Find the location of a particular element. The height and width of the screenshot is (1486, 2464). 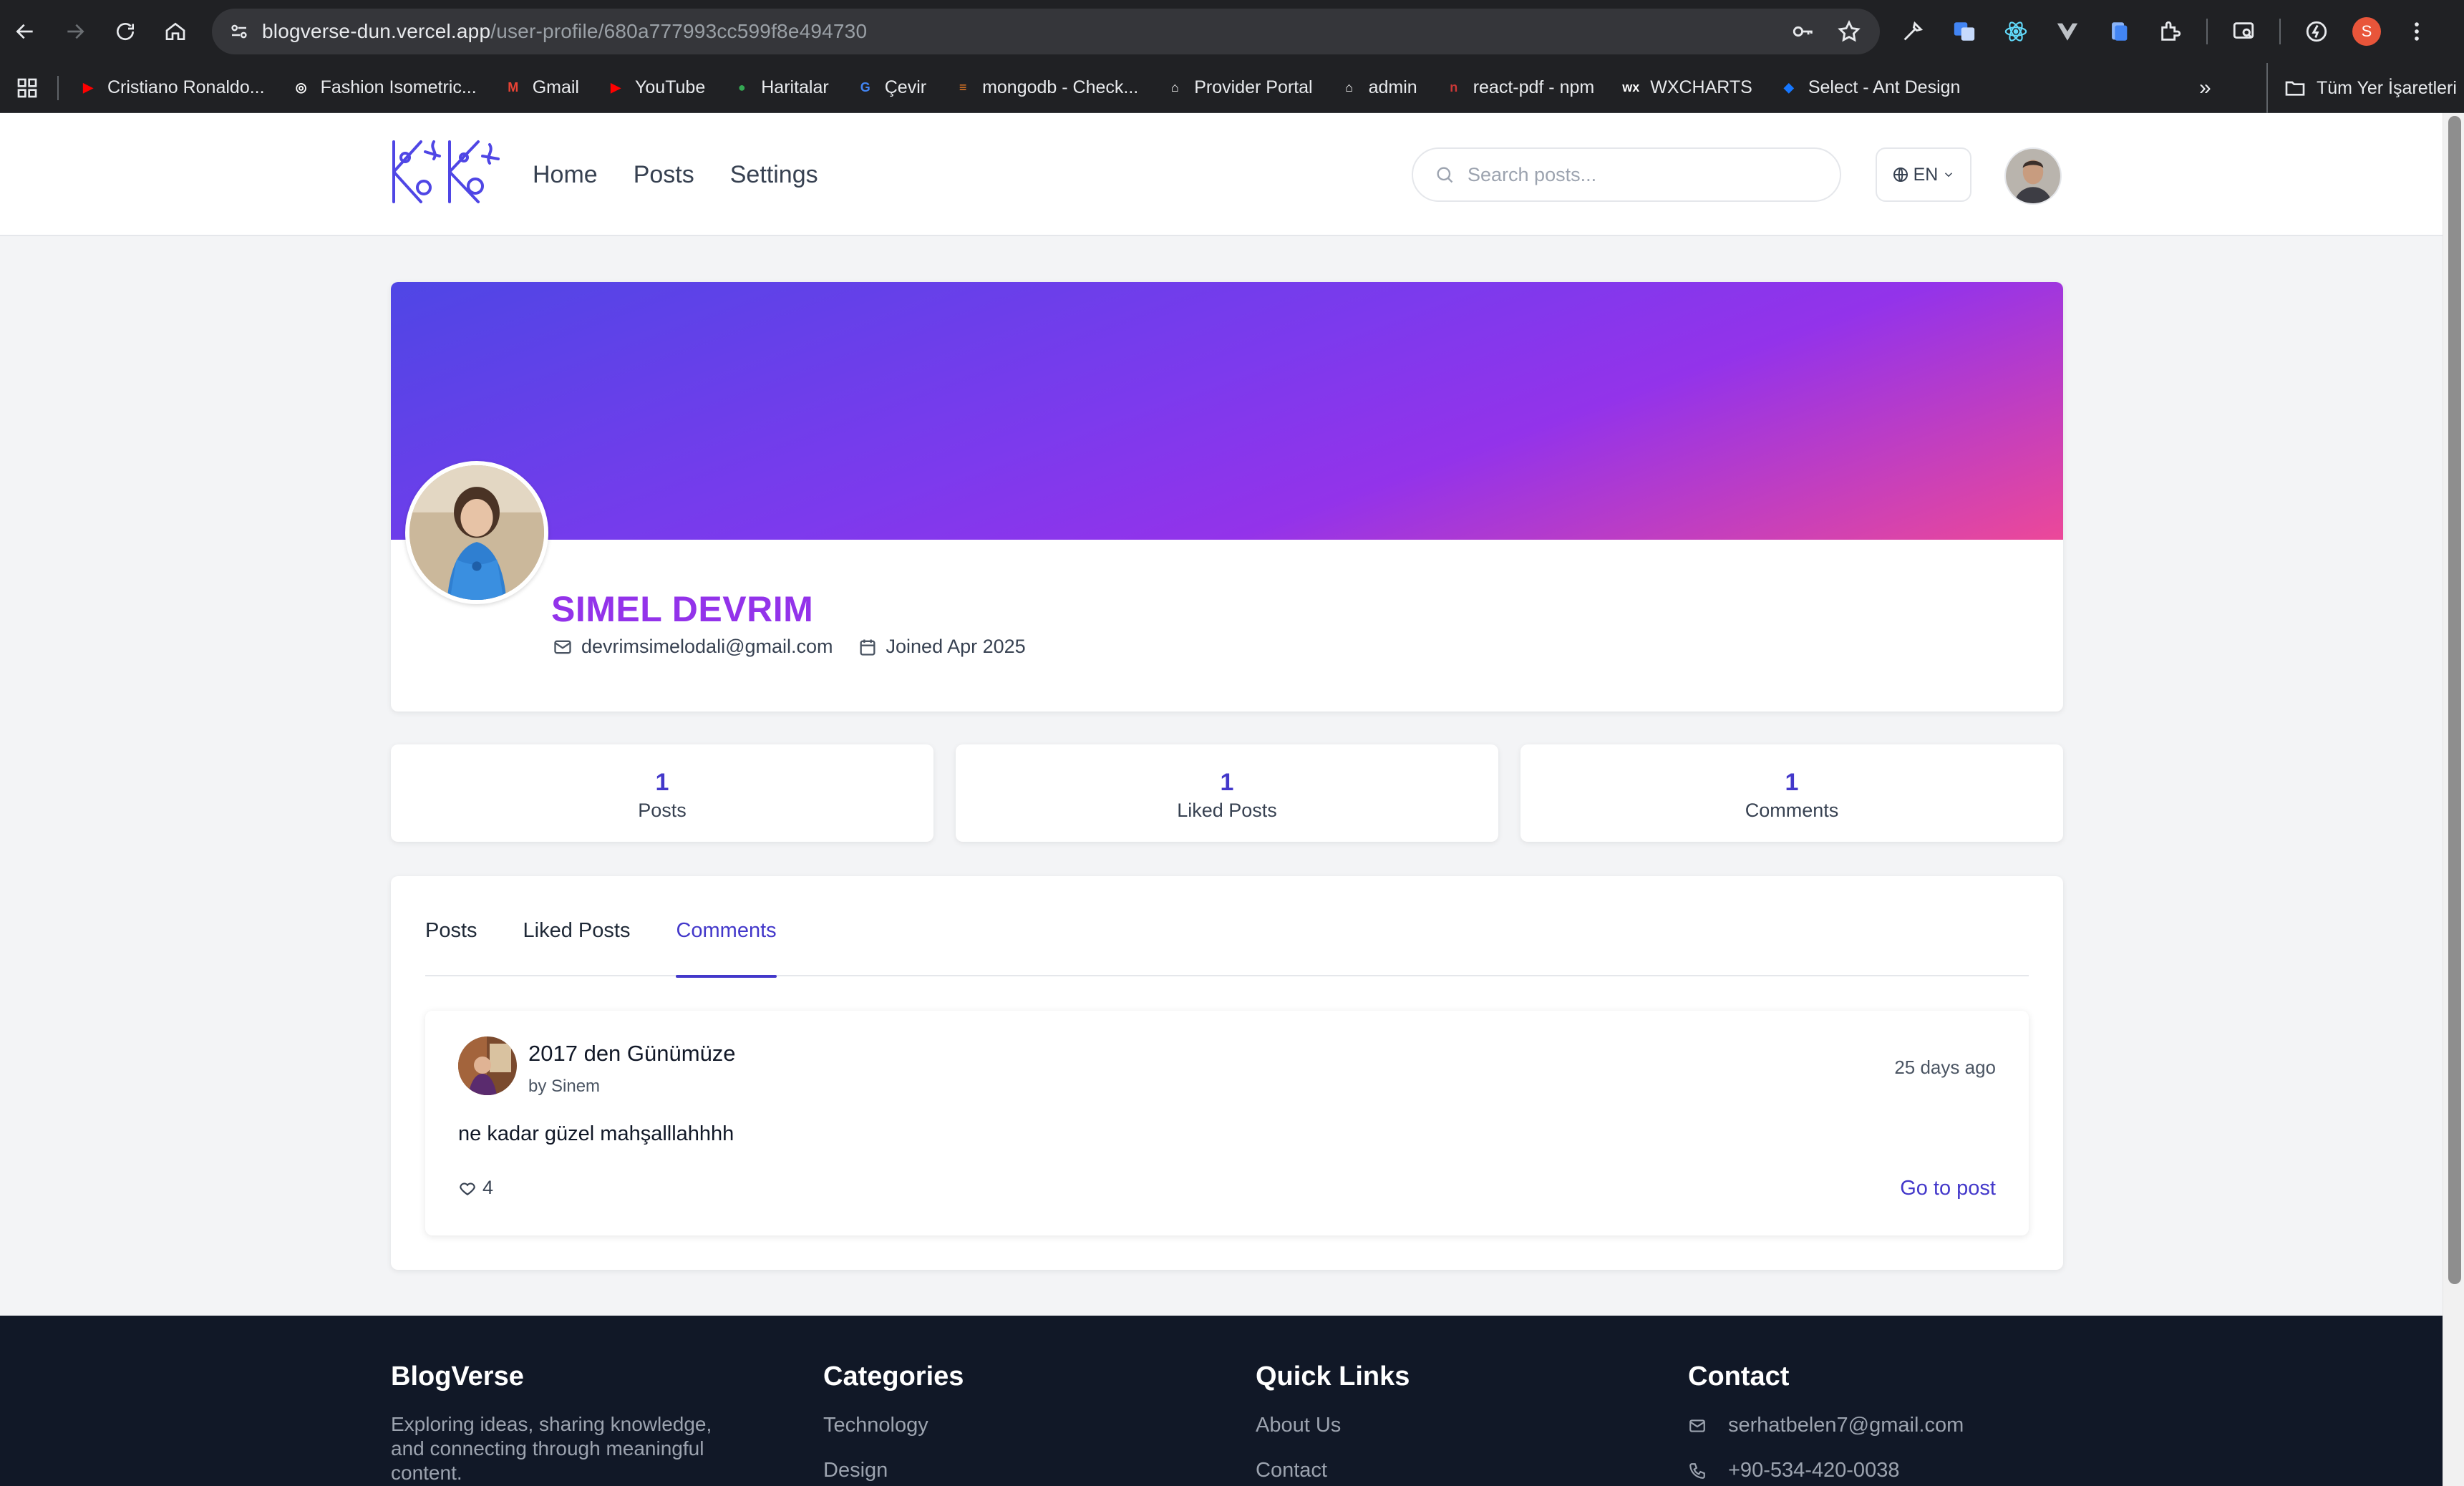

arrow-left-icon is located at coordinates (24, 32).